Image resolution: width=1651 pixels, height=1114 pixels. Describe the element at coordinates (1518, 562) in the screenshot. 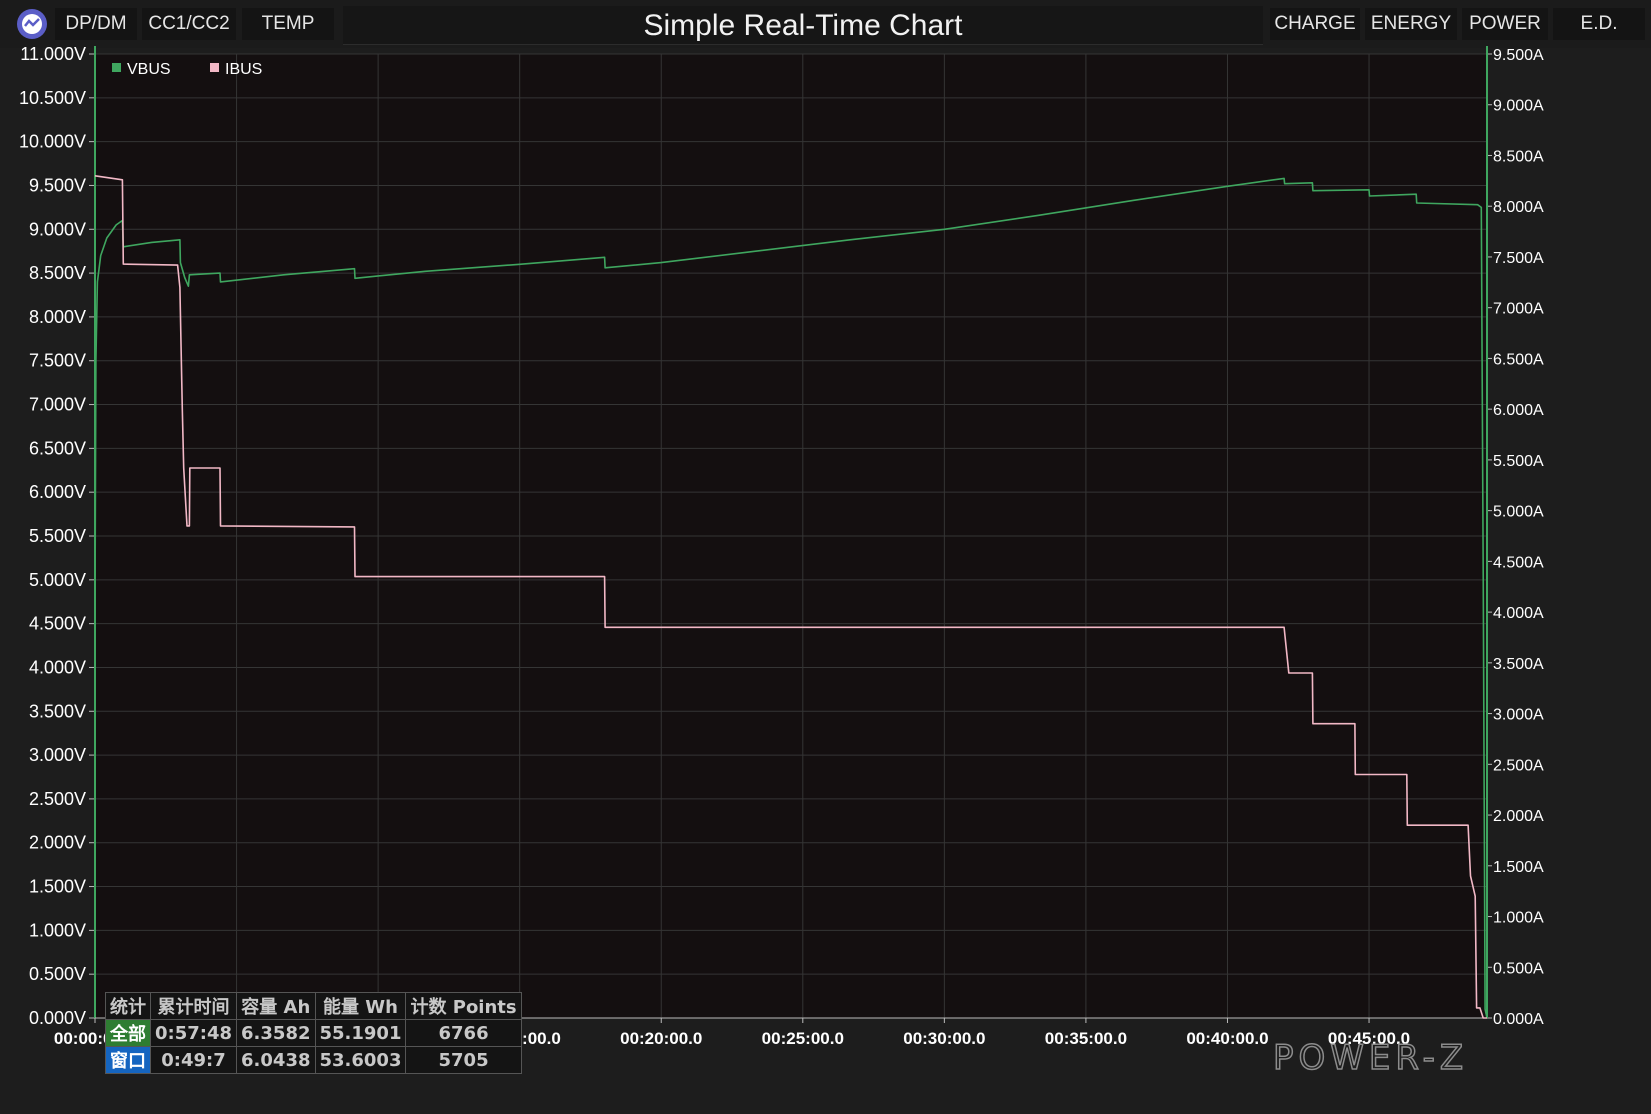

I see `y-right-tick-label: 4.500A` at that location.